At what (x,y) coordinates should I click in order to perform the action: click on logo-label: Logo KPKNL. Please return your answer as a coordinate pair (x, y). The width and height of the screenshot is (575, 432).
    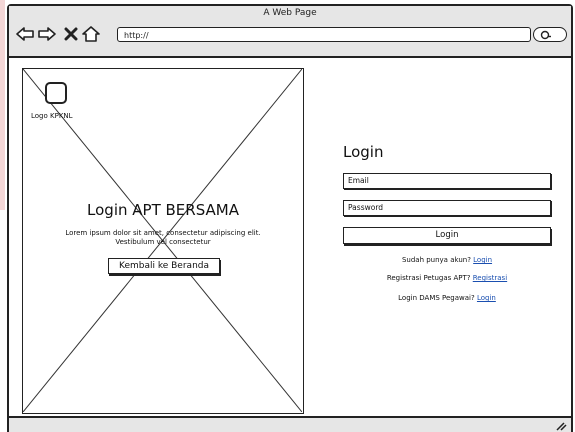
    Looking at the image, I should click on (52, 116).